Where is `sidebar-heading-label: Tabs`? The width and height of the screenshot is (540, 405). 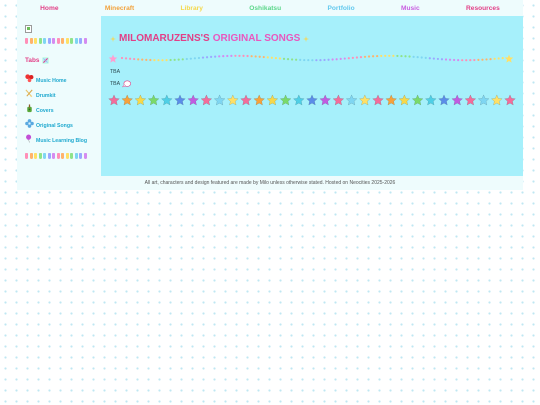
sidebar-heading-label: Tabs is located at coordinates (32, 60).